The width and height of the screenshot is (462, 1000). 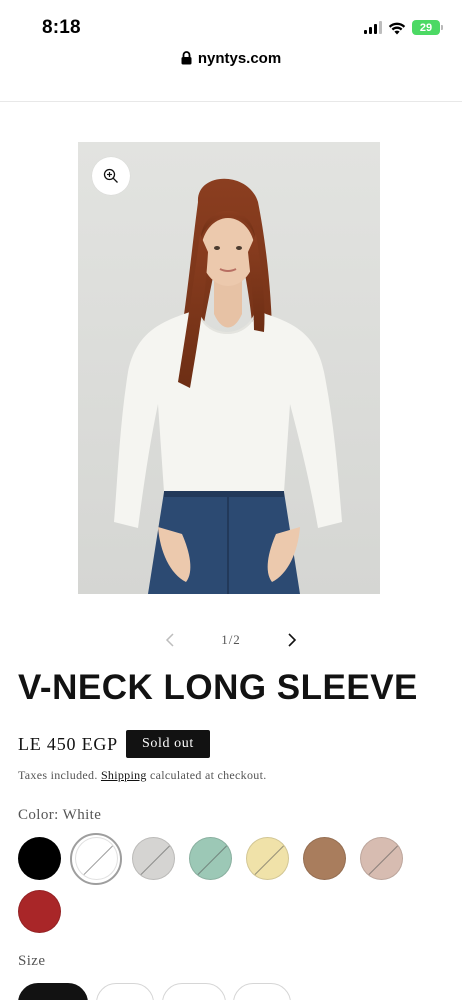 I want to click on address-bar: nyntys.com, so click(x=231, y=58).